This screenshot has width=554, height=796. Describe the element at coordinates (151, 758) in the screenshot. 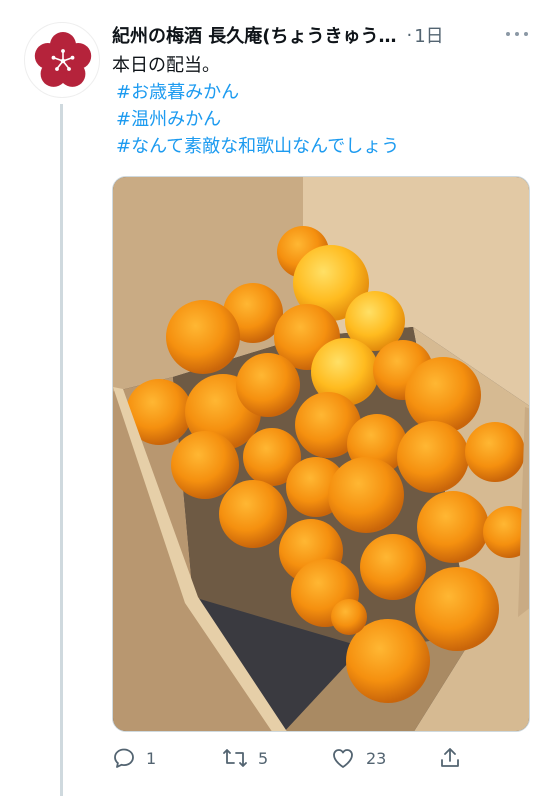

I see `reply-count: 1` at that location.